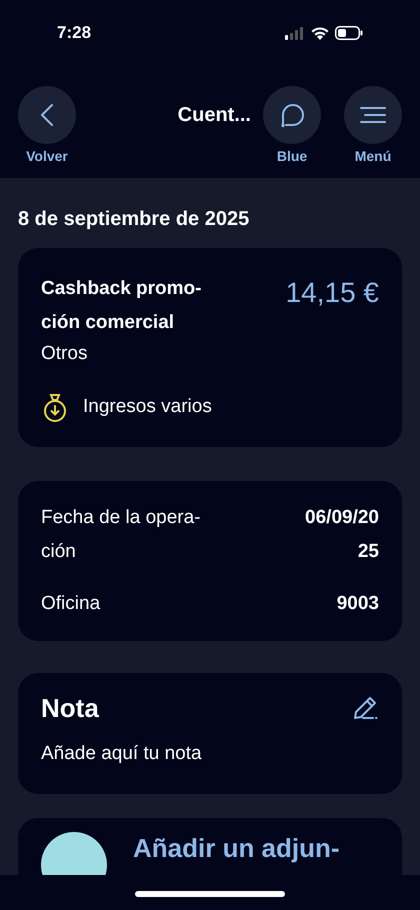 The height and width of the screenshot is (910, 420). Describe the element at coordinates (357, 604) in the screenshot. I see `detail-value: 9003` at that location.